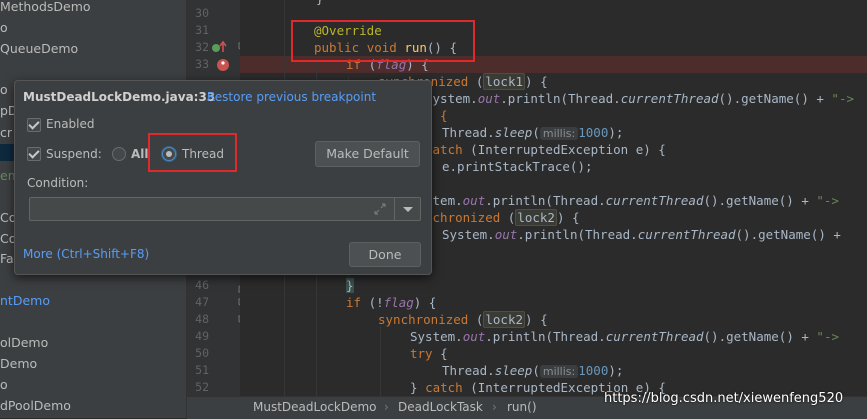  What do you see at coordinates (6, 132) in the screenshot?
I see `sidebar-item: cr` at bounding box center [6, 132].